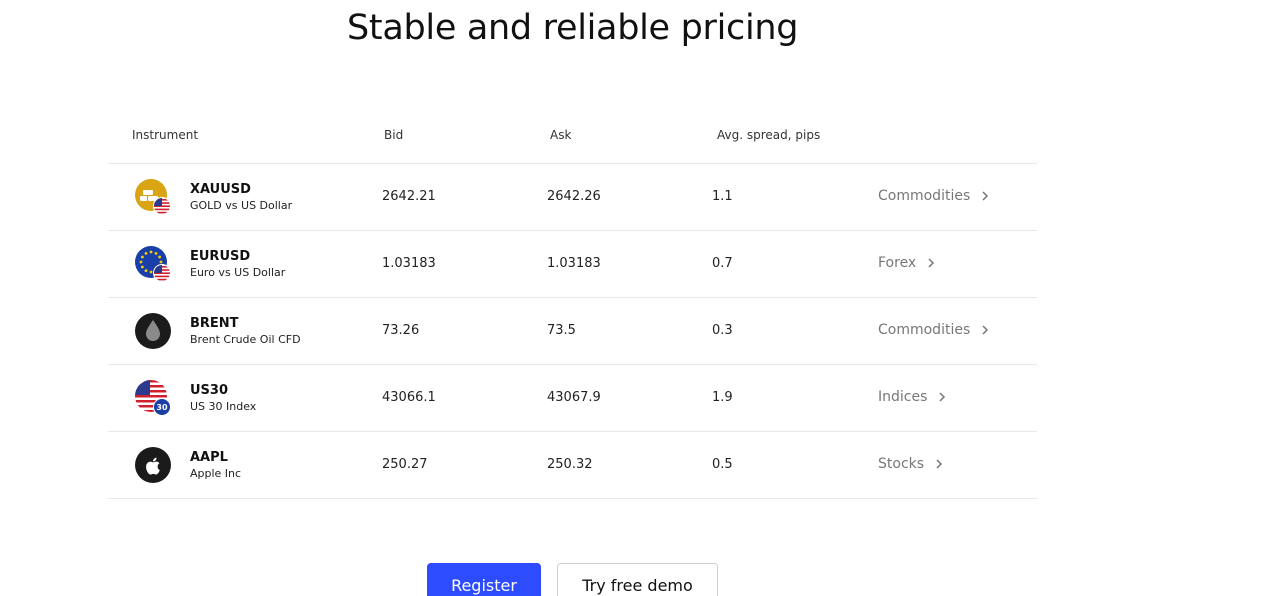  Describe the element at coordinates (223, 406) in the screenshot. I see `instrument-name: US 30 Index` at that location.